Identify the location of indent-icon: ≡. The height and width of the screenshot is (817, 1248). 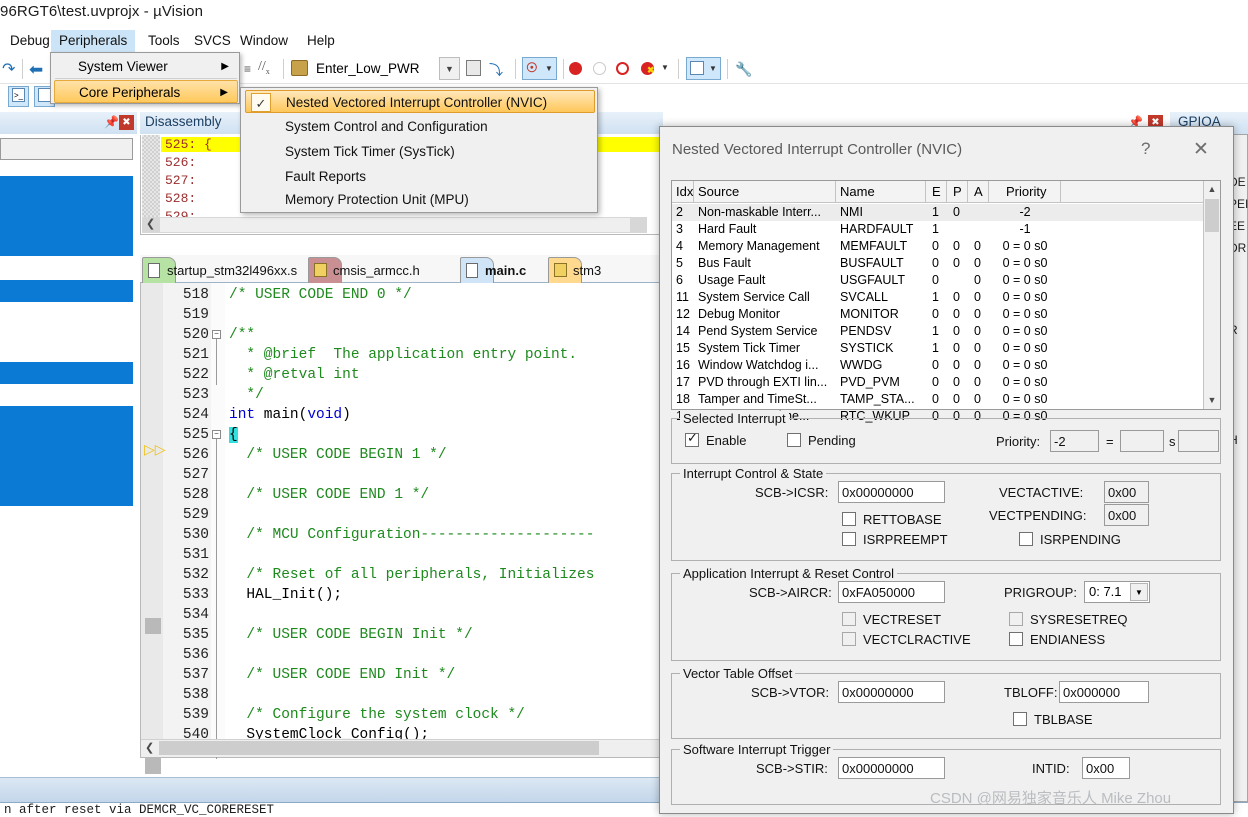
(247, 69).